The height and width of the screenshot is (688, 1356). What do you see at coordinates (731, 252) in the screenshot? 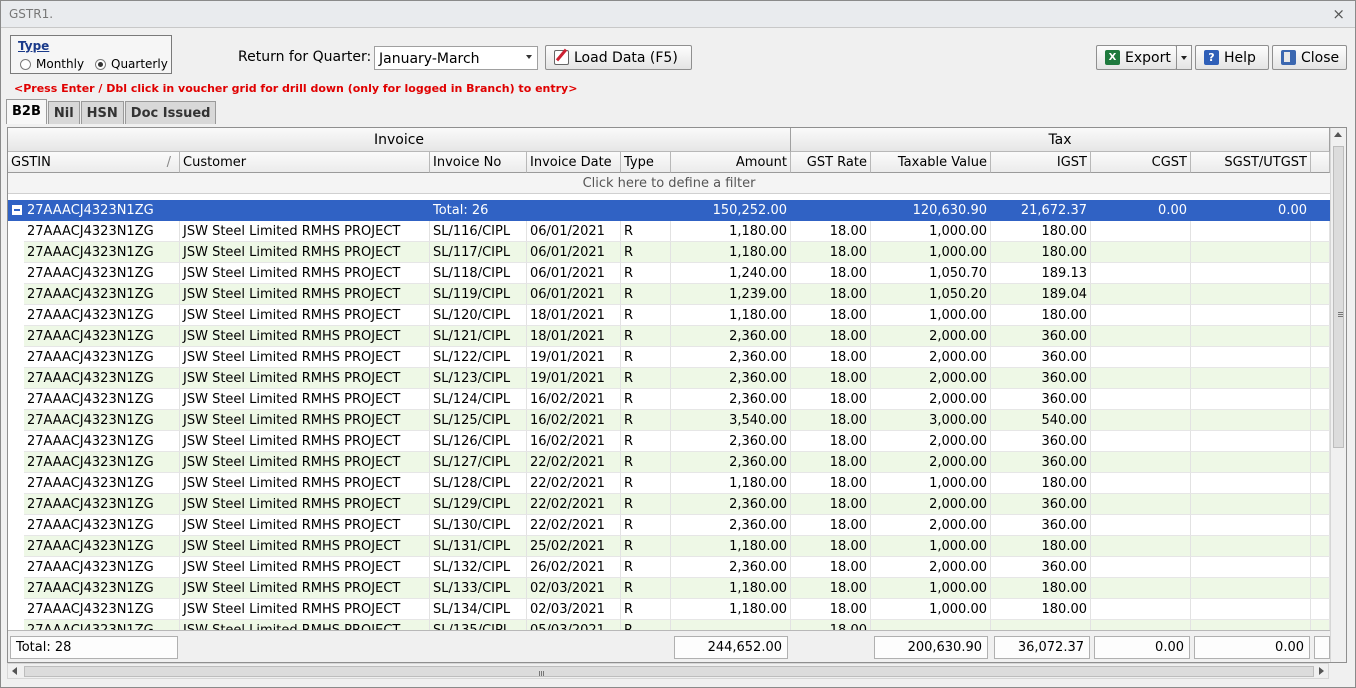
I see `cell-amount: 1,180.00` at bounding box center [731, 252].